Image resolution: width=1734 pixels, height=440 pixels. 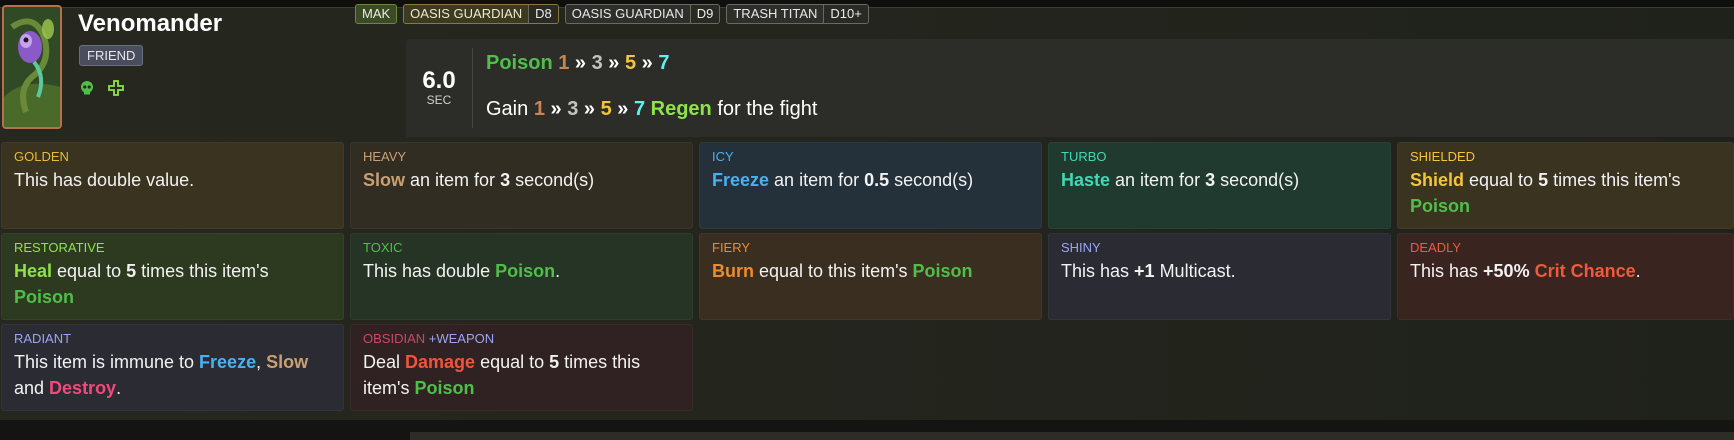 What do you see at coordinates (723, 156) in the screenshot?
I see `enchant-name: ICY` at bounding box center [723, 156].